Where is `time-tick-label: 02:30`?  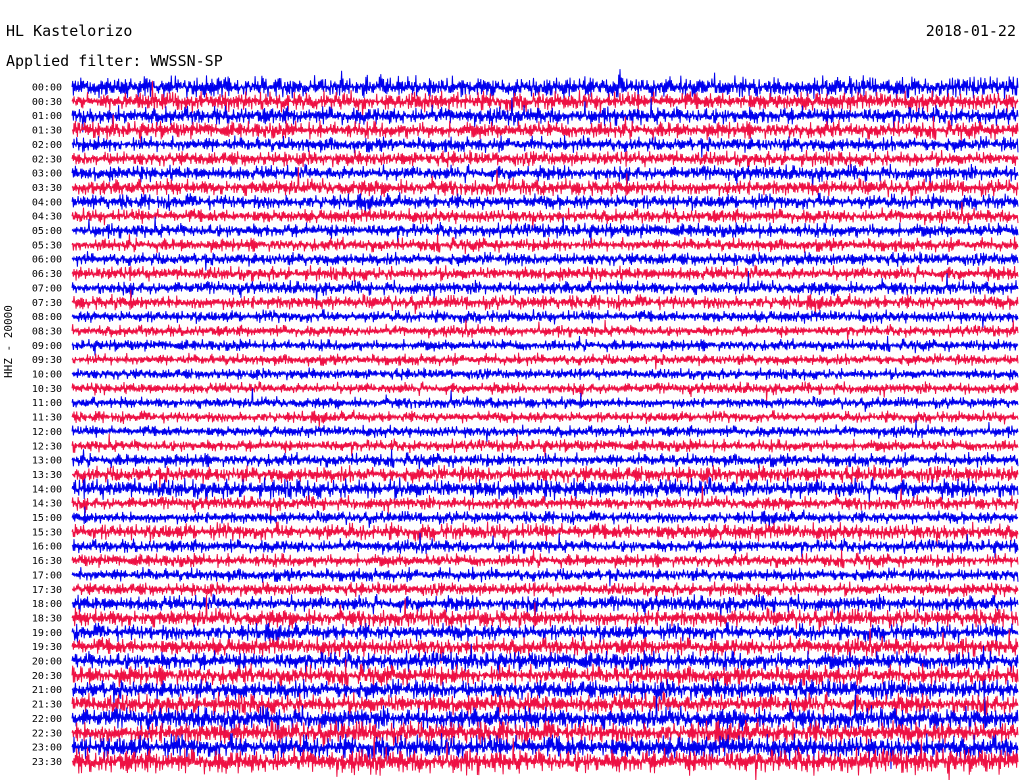 time-tick-label: 02:30 is located at coordinates (47, 159).